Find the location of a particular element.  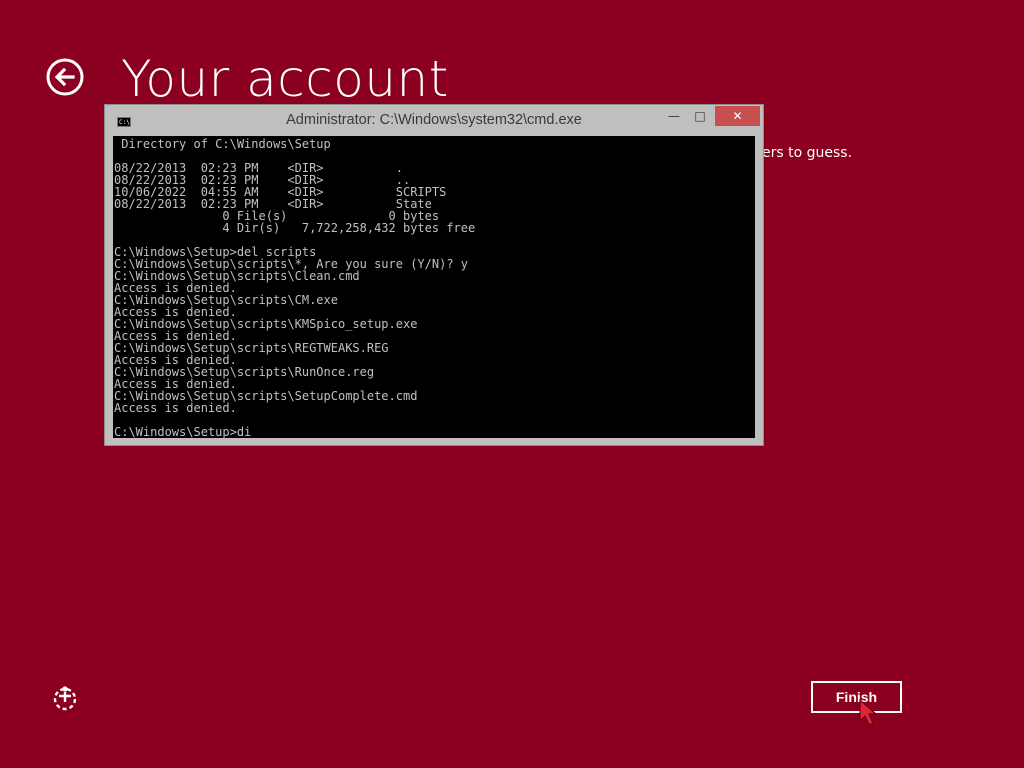

console-line: Access is denied. is located at coordinates (175, 408).